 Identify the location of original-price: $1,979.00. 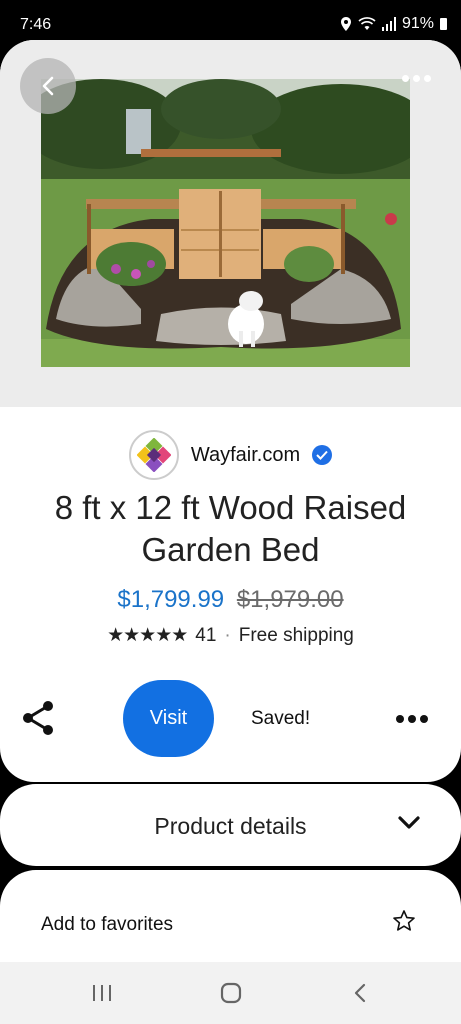
(290, 599).